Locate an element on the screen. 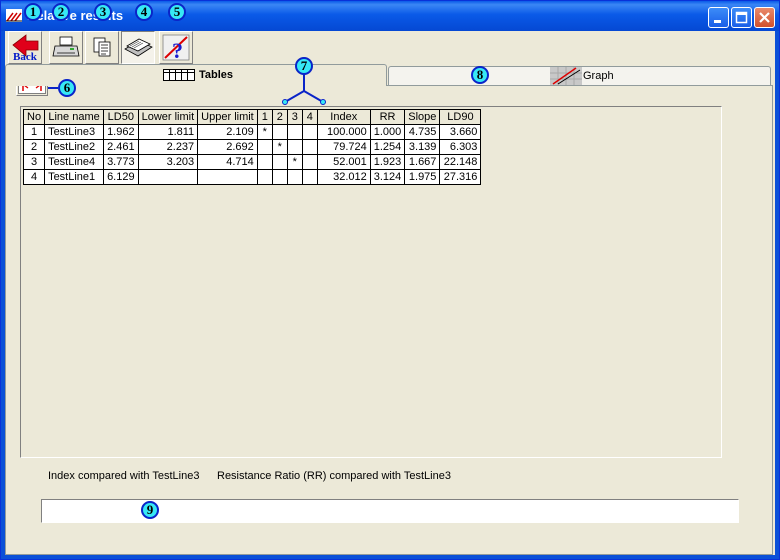  minimize-button is located at coordinates (718, 17).